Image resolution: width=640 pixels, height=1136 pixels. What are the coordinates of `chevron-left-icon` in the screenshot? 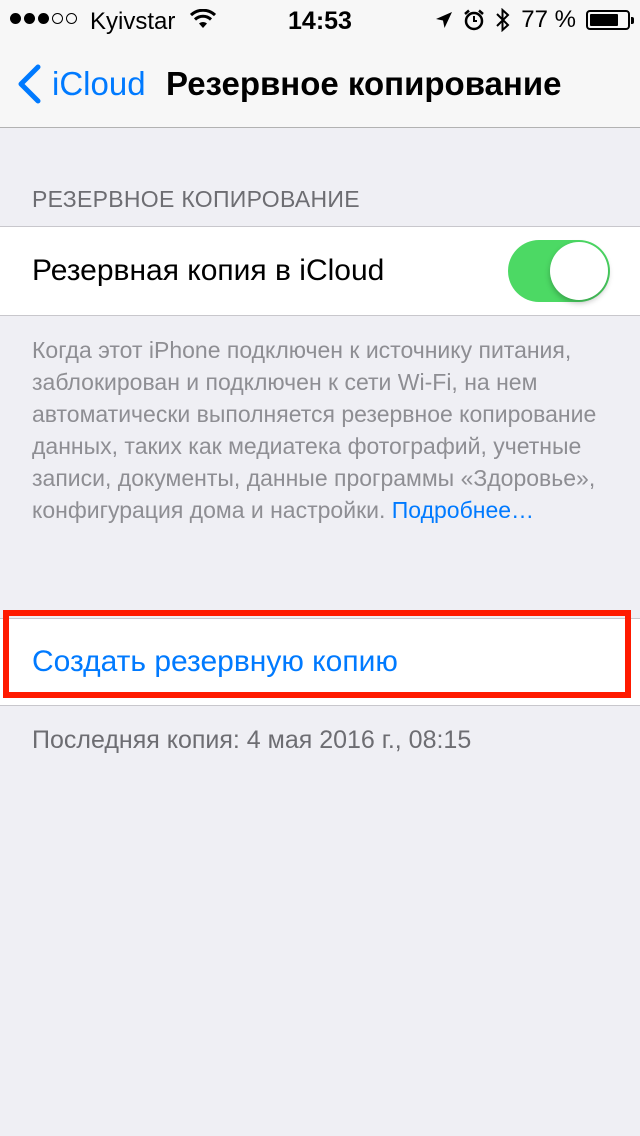 It's located at (29, 84).